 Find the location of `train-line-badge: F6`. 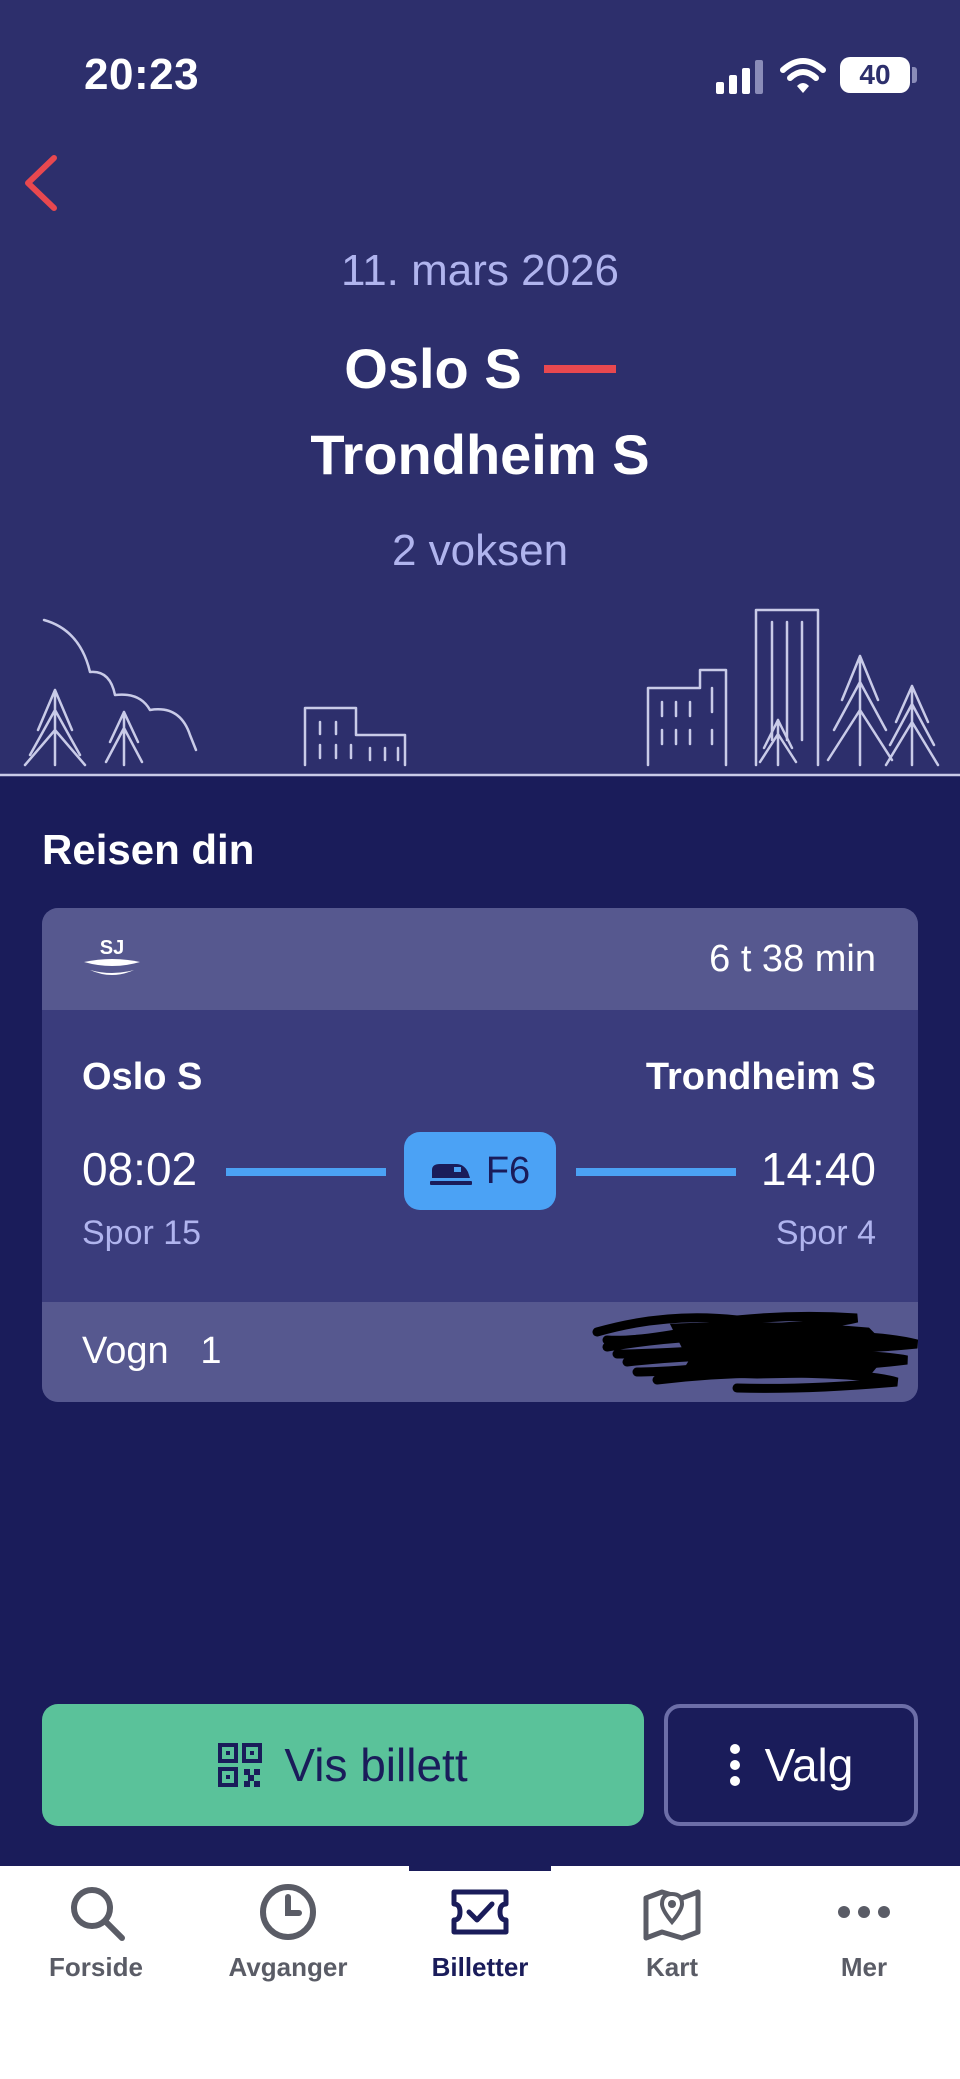

train-line-badge: F6 is located at coordinates (480, 1171).